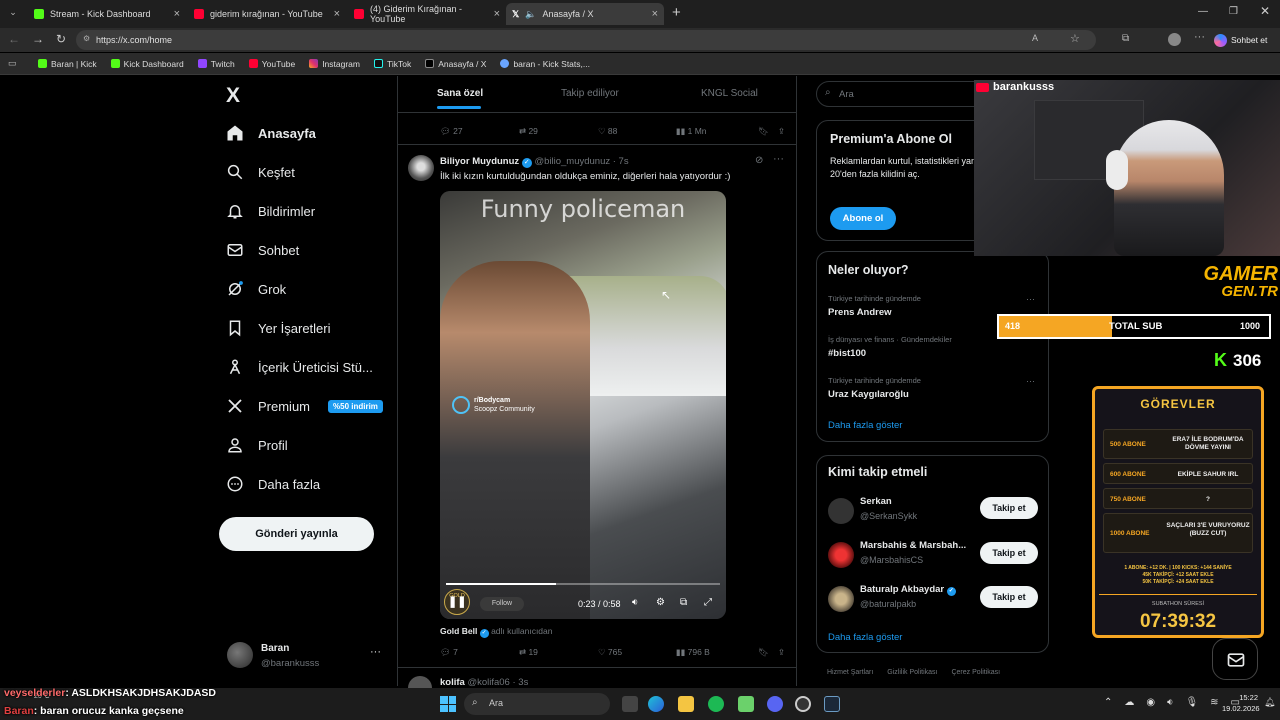 The image size is (1280, 720). What do you see at coordinates (257, 445) in the screenshot?
I see `nav-item-profile: Profil` at bounding box center [257, 445].